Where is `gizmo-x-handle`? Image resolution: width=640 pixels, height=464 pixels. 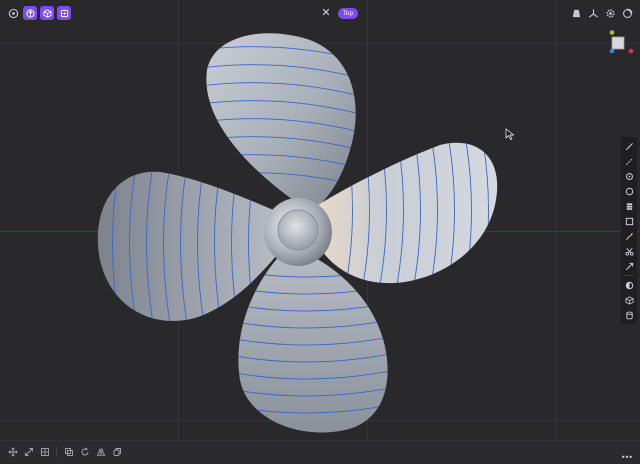 gizmo-x-handle is located at coordinates (631, 51).